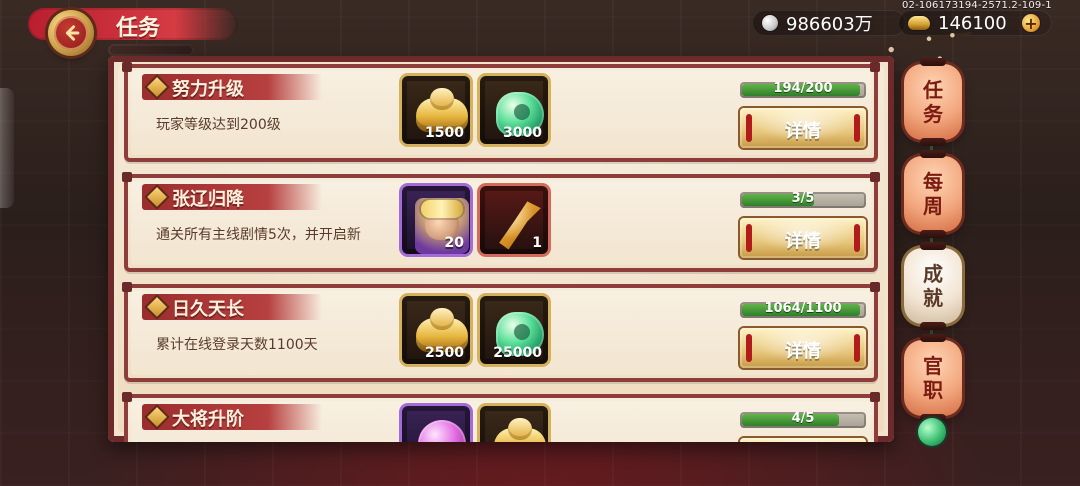 Image resolution: width=1080 pixels, height=486 pixels. What do you see at coordinates (770, 23) in the screenshot?
I see `silver-coin-icon` at bounding box center [770, 23].